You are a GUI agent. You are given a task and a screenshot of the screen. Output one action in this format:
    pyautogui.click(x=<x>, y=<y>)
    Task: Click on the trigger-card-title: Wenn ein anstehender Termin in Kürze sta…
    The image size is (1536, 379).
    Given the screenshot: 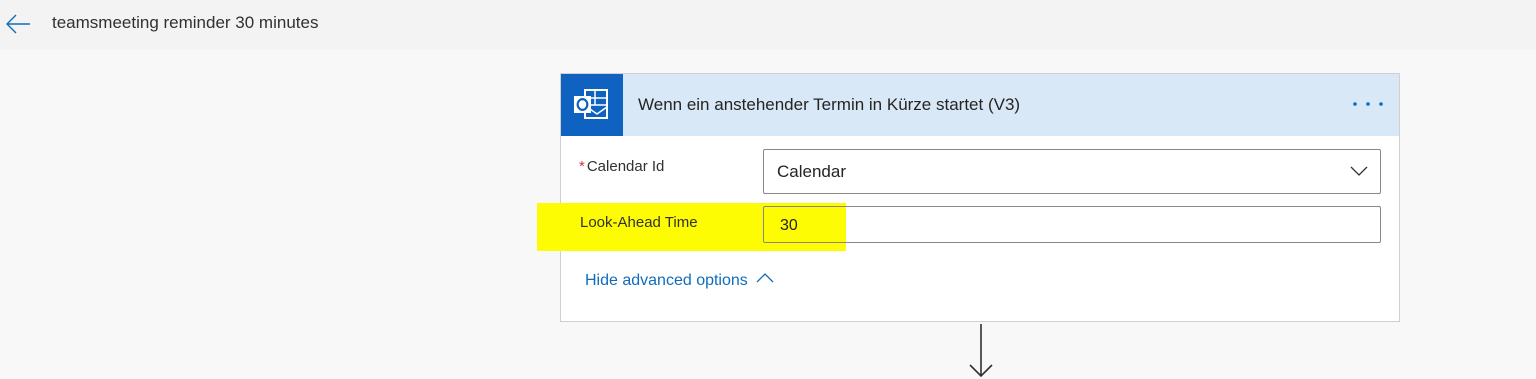 What is the action you would take?
    pyautogui.click(x=829, y=104)
    